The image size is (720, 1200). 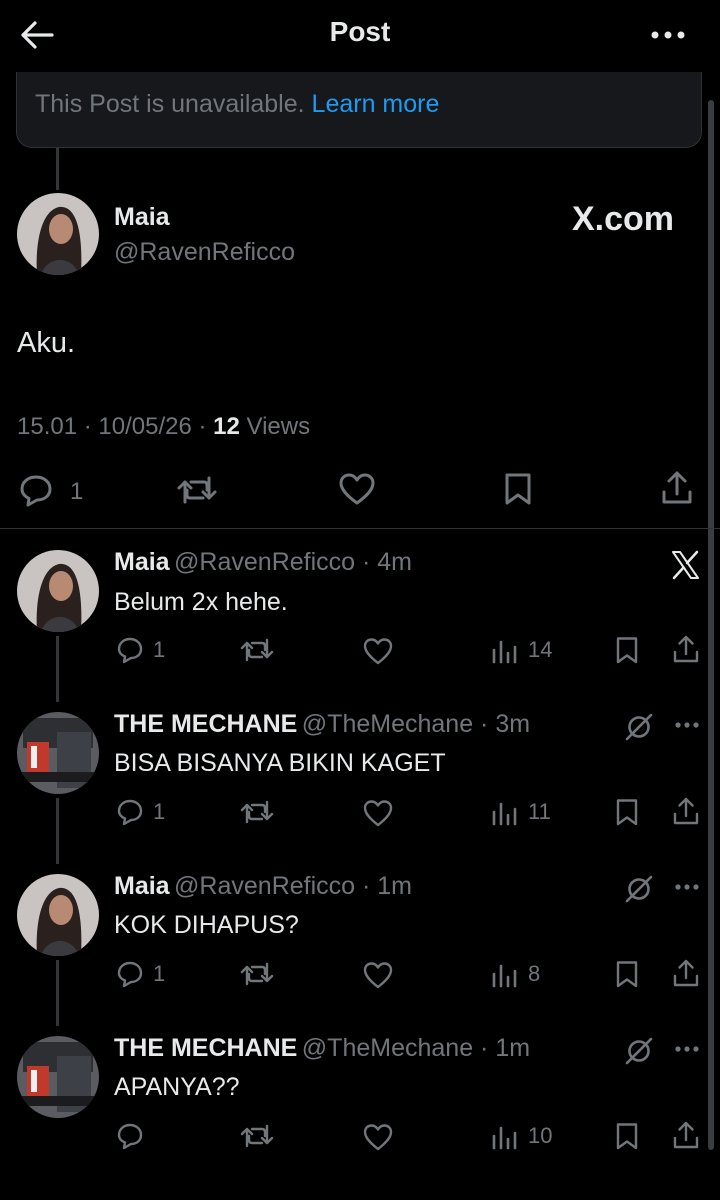 What do you see at coordinates (395, 562) in the screenshot?
I see `reply-time: 4m` at bounding box center [395, 562].